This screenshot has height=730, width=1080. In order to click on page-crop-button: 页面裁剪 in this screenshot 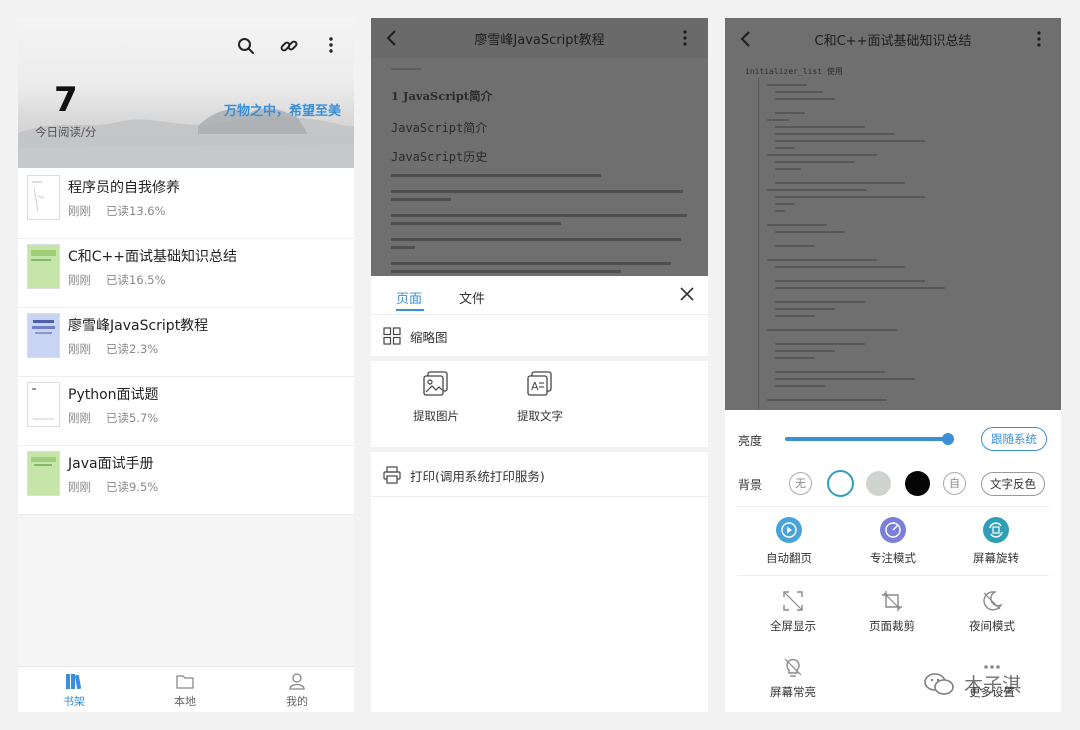, I will do `click(892, 612)`.